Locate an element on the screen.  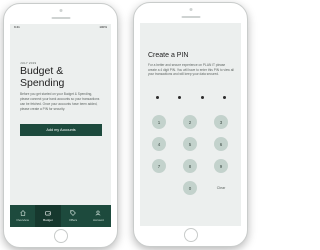
key-0: 0 is located at coordinates (190, 188).